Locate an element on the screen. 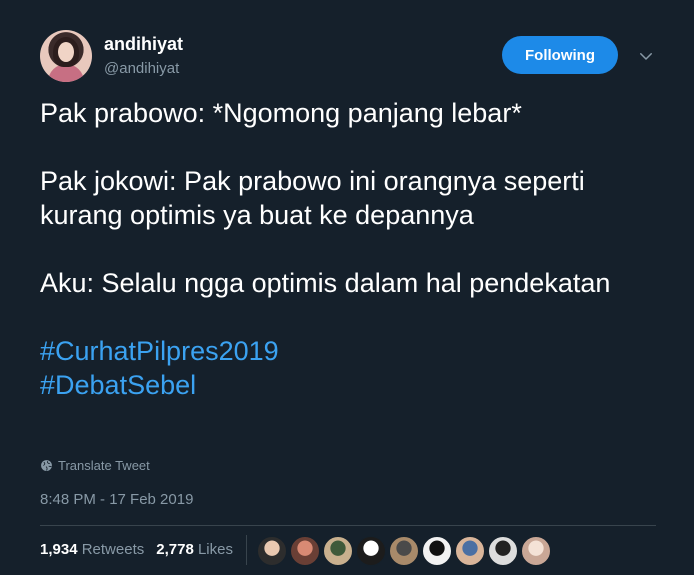 The width and height of the screenshot is (694, 575). timestamp: 8:48 PM - 17 Feb 2019 is located at coordinates (116, 499).